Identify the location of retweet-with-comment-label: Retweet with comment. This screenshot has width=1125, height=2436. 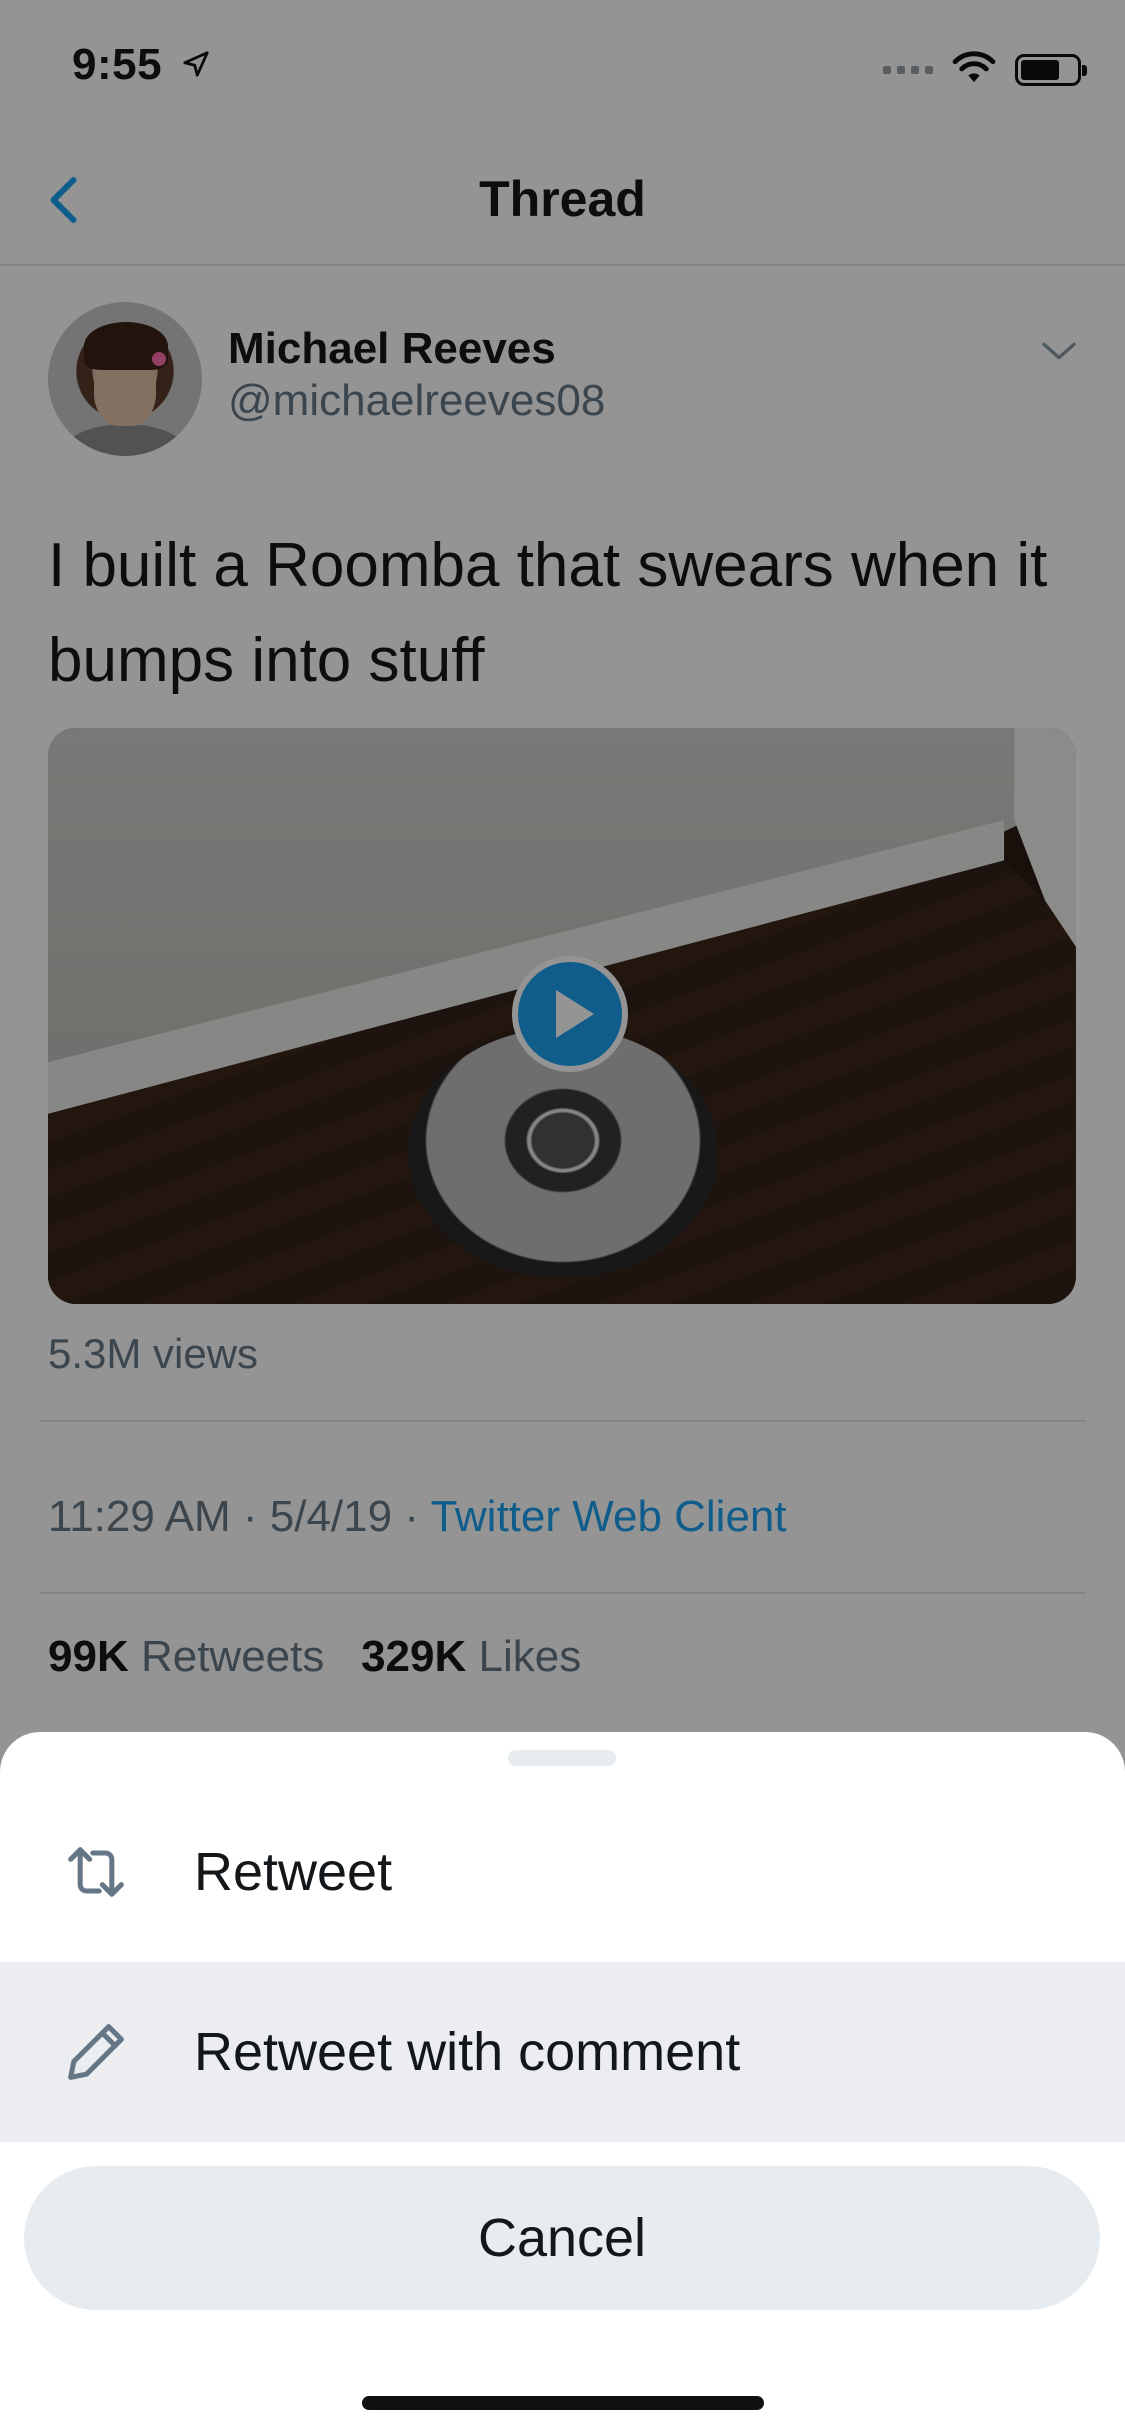
(467, 2052).